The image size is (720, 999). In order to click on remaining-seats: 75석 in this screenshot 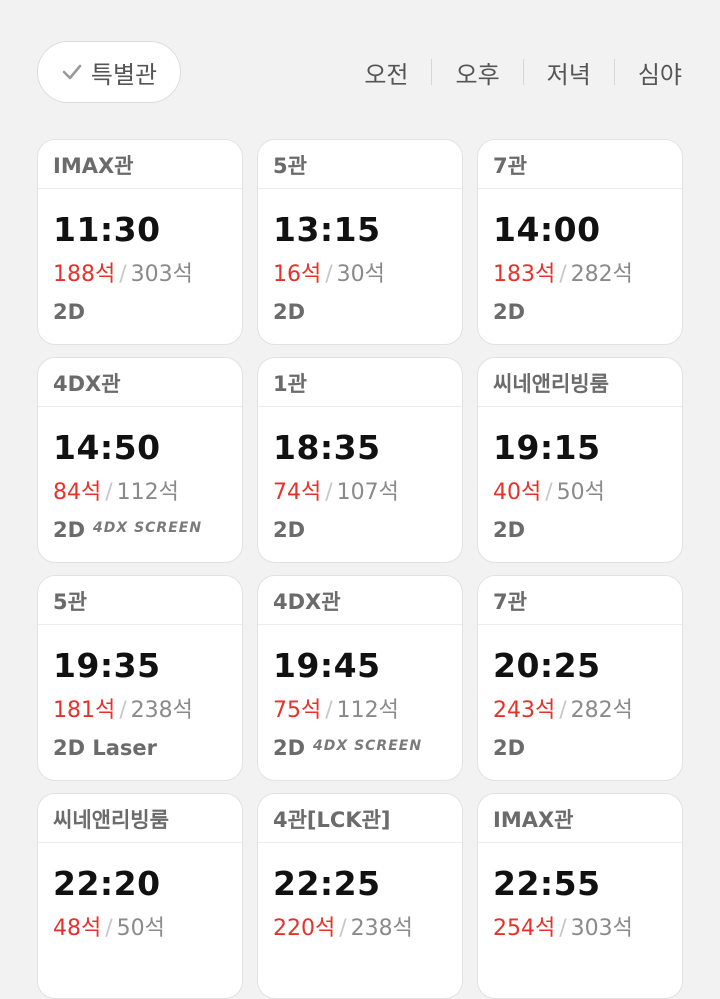, I will do `click(297, 710)`.